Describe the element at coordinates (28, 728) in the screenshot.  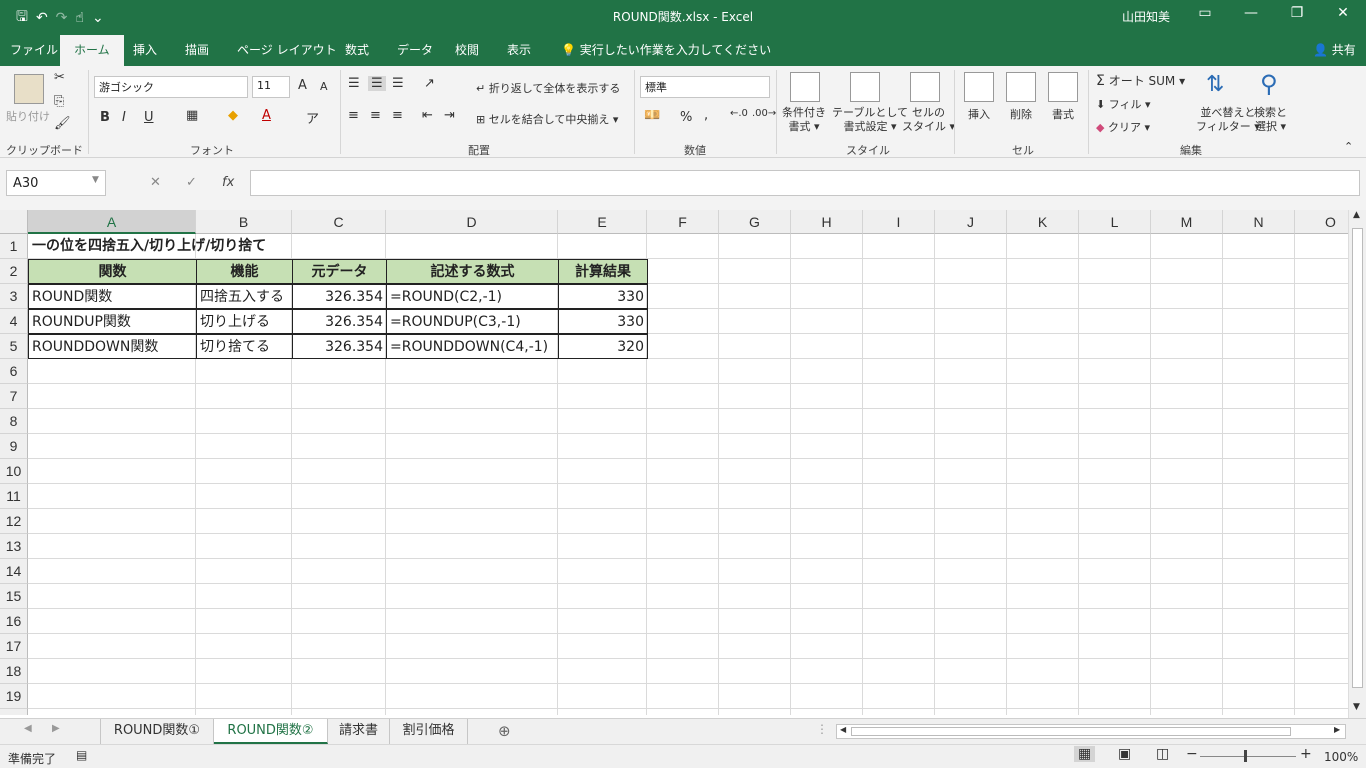
I see `prev-sheet-icon: ◀` at that location.